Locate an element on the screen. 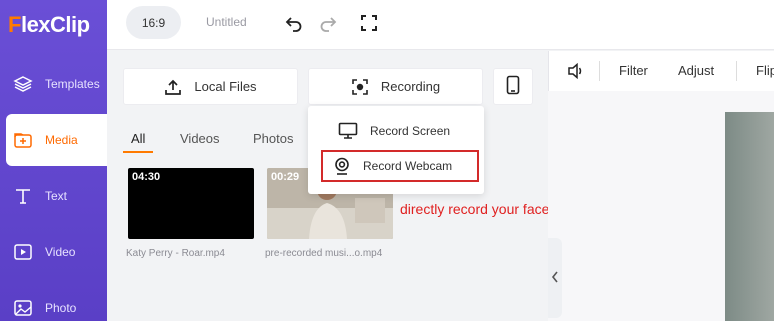 The image size is (774, 321). phone-upload-button is located at coordinates (513, 86).